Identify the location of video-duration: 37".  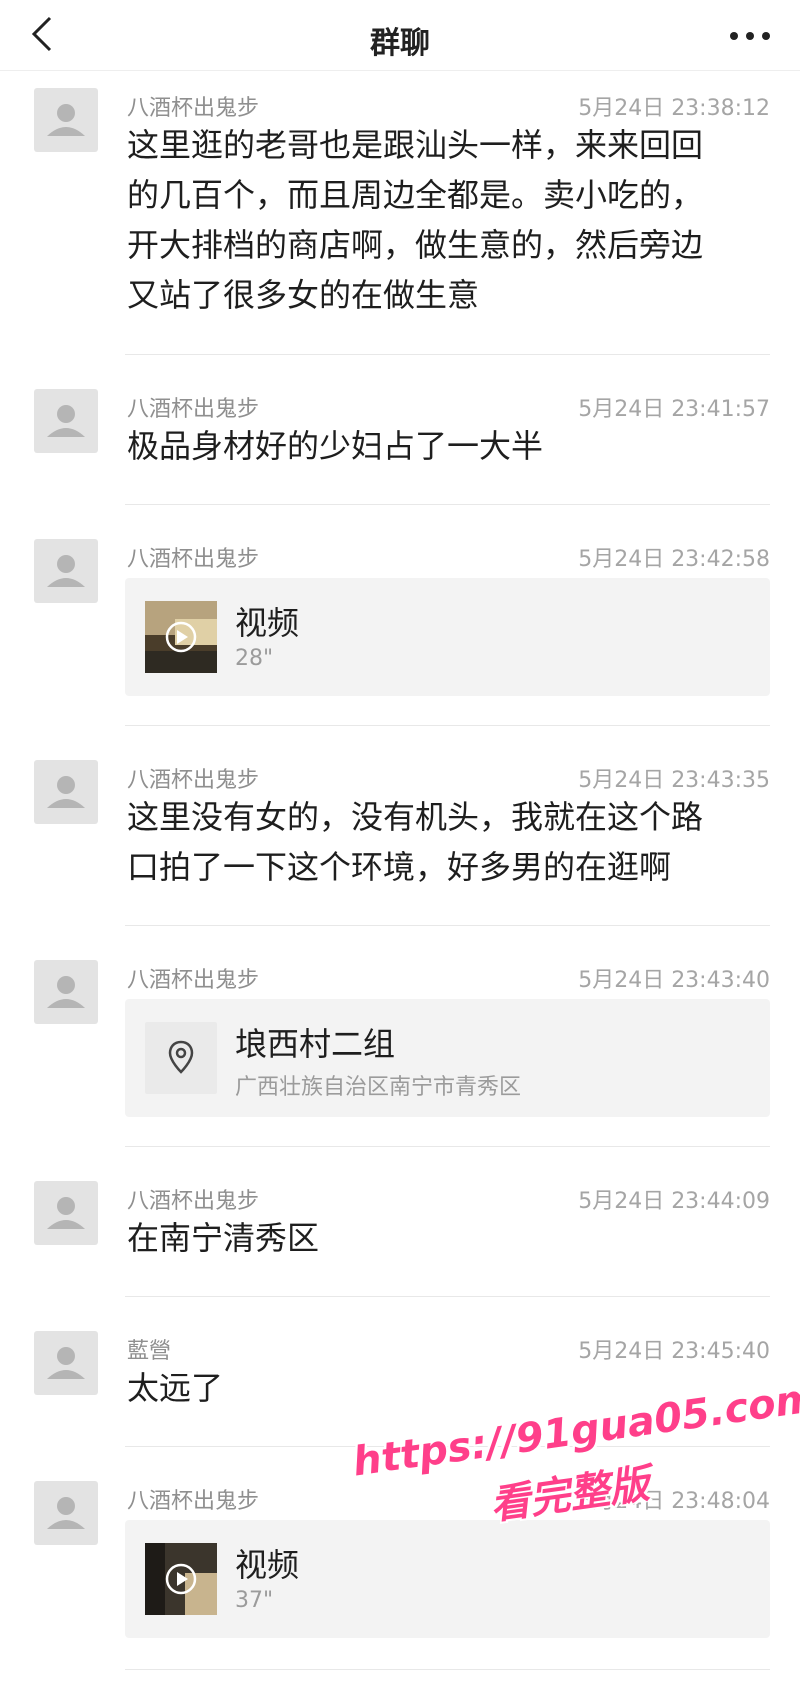
(254, 1600).